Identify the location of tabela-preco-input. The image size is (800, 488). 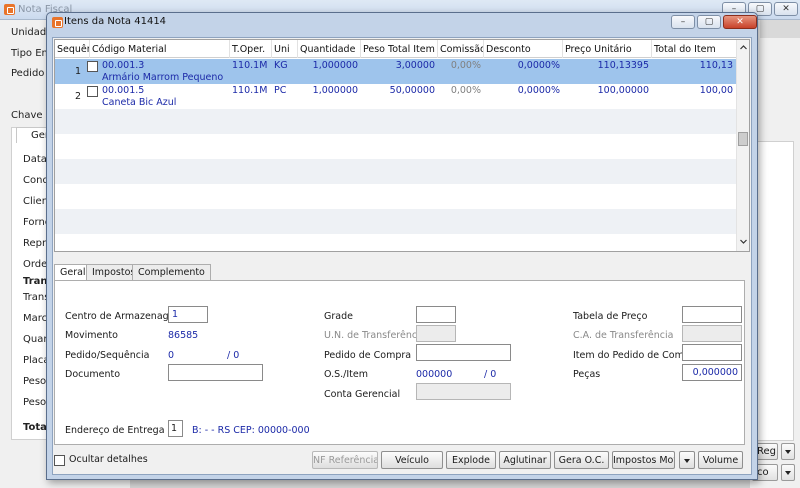
(712, 314).